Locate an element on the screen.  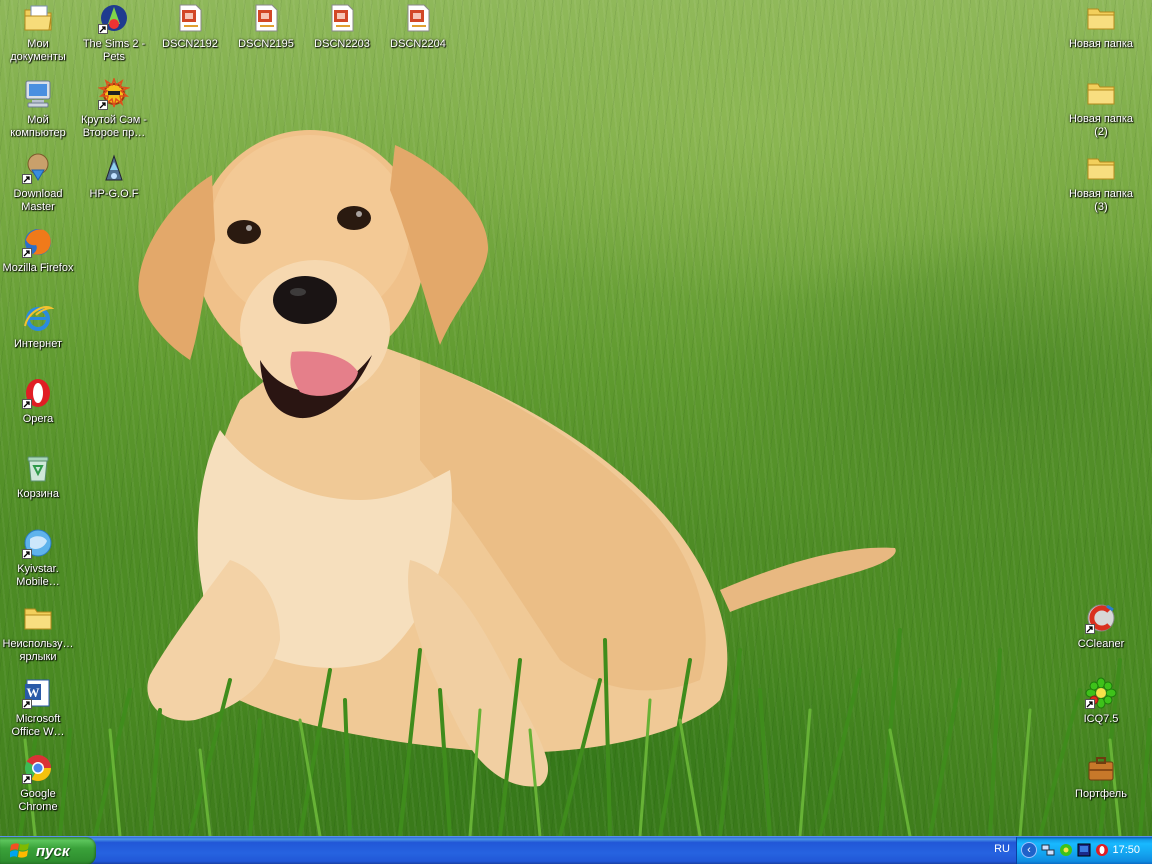
desktop-icon-icq: ICQ7.5 is located at coordinates (1101, 701).